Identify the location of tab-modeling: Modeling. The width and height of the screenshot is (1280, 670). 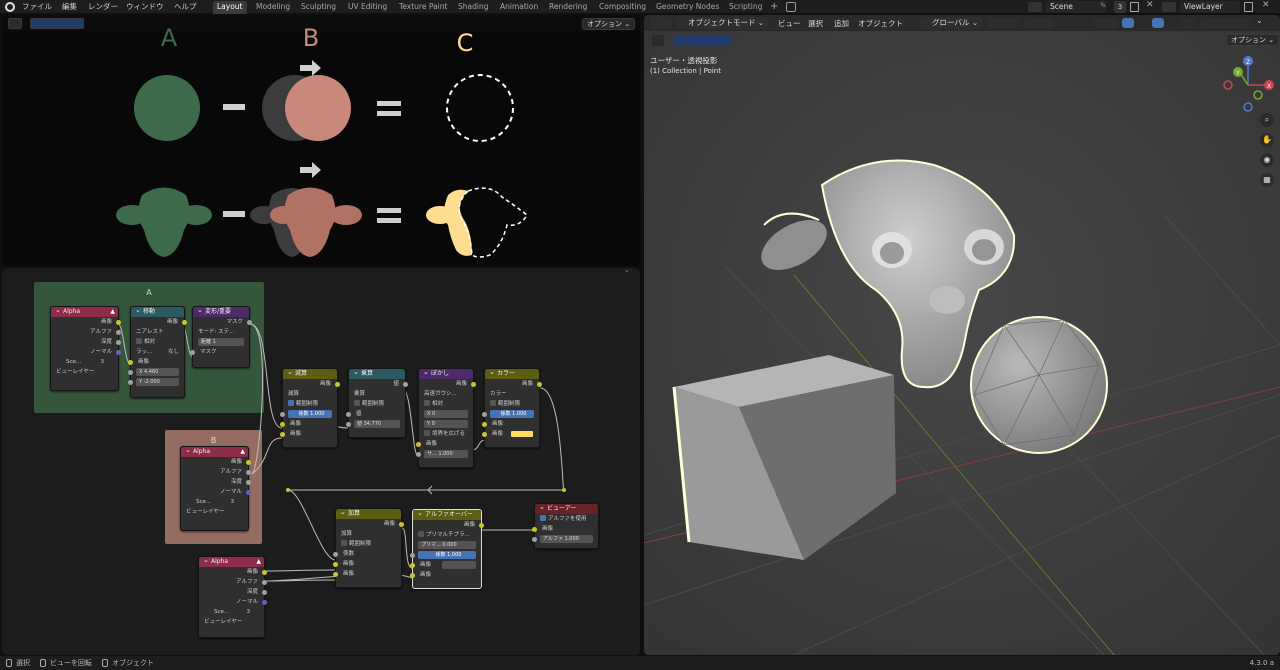
(273, 7).